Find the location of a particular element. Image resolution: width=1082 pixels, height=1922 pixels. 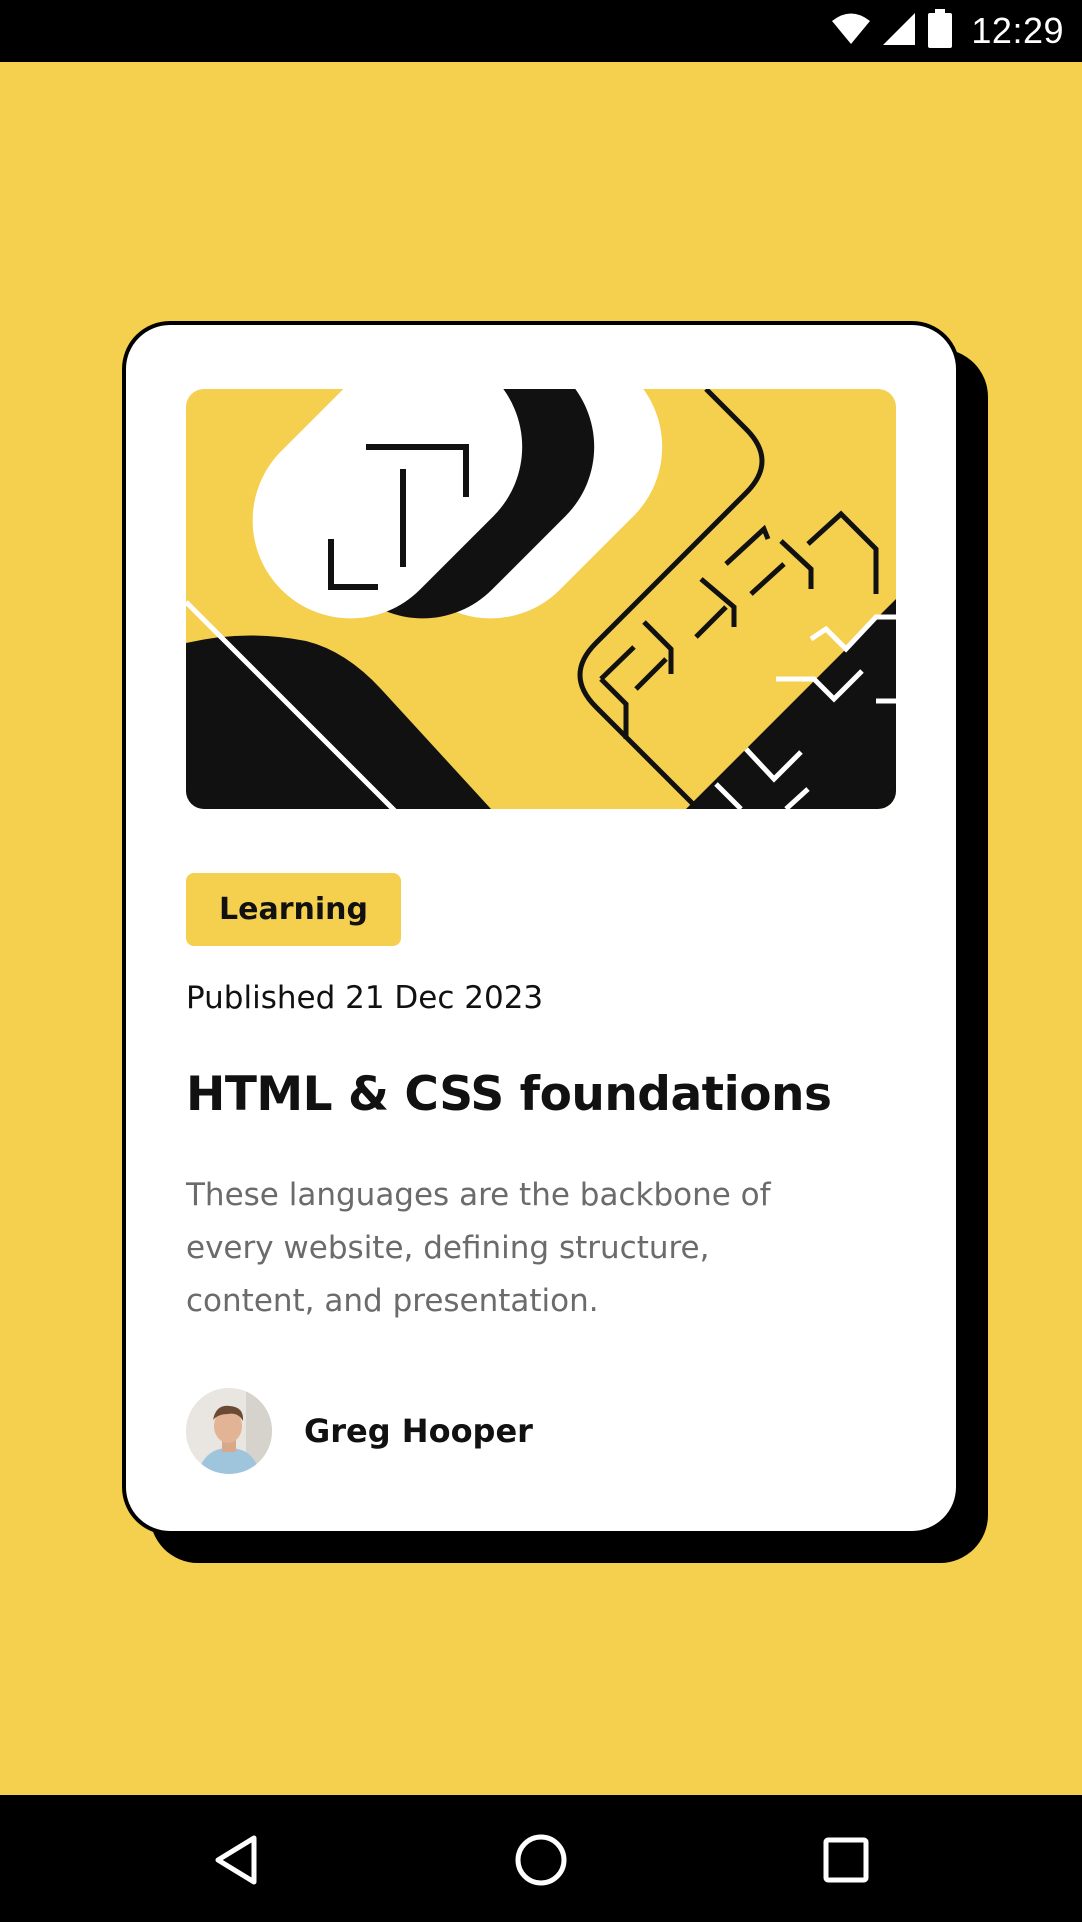

author-row: Greg Hooper is located at coordinates (359, 1431).